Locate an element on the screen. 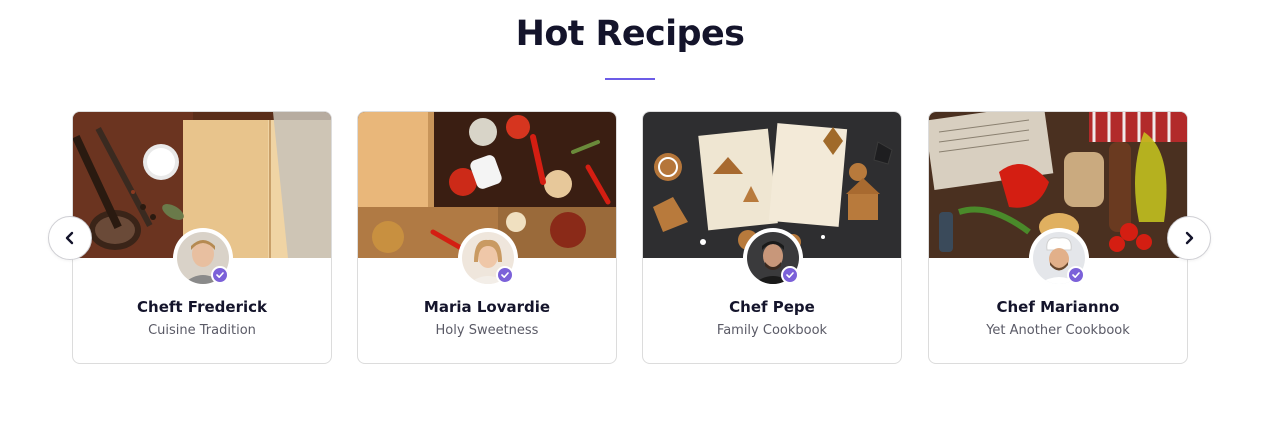  recipe-card: Chef Pepe Family Cookbook is located at coordinates (772, 237).